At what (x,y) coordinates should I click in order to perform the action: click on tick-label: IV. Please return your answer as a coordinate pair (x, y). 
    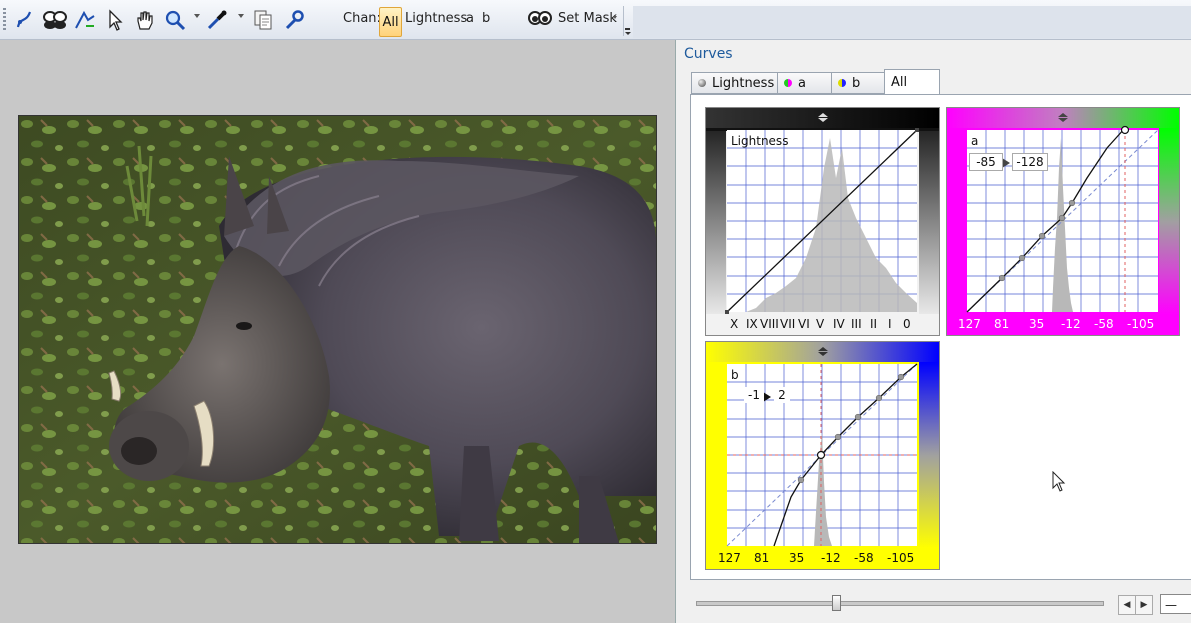
    Looking at the image, I should click on (839, 324).